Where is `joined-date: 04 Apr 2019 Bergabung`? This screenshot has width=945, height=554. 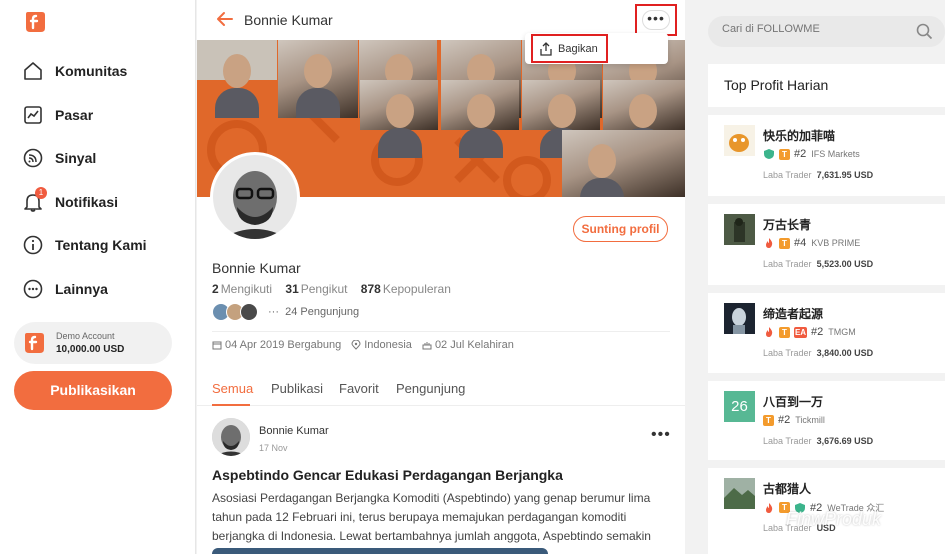 joined-date: 04 Apr 2019 Bergabung is located at coordinates (276, 345).